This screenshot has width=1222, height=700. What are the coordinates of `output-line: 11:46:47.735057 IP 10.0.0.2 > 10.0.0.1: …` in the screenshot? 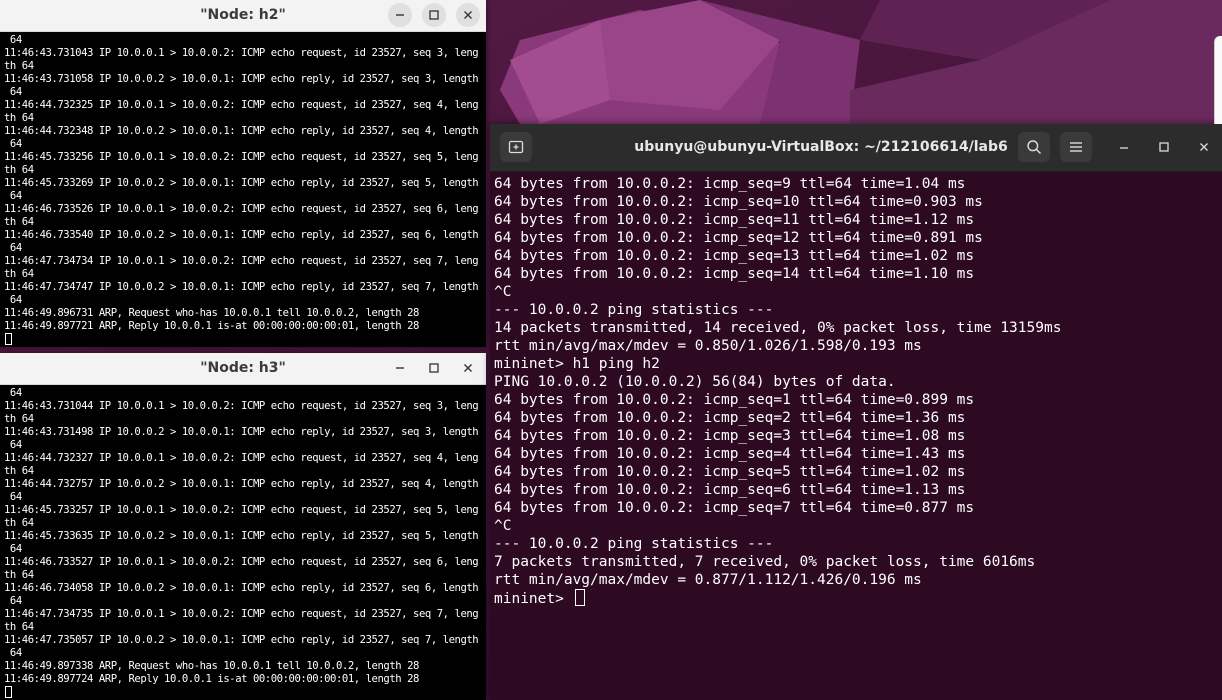 It's located at (241, 640).